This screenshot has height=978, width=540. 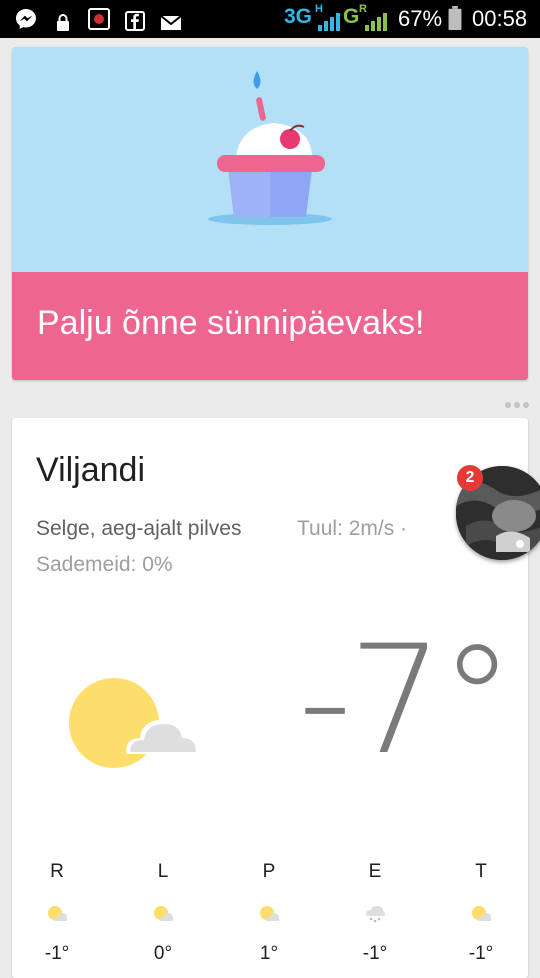 What do you see at coordinates (171, 22) in the screenshot?
I see `gmail-icon` at bounding box center [171, 22].